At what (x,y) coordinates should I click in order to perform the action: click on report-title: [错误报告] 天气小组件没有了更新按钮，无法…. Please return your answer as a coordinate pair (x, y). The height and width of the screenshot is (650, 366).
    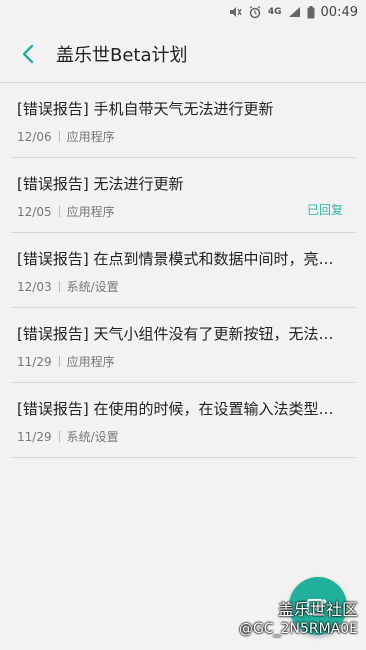
    Looking at the image, I should click on (175, 334).